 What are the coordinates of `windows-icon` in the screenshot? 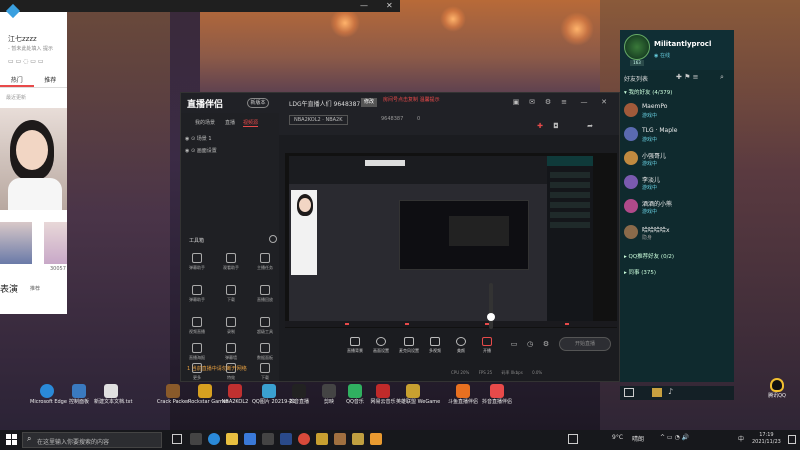 It's located at (250, 439).